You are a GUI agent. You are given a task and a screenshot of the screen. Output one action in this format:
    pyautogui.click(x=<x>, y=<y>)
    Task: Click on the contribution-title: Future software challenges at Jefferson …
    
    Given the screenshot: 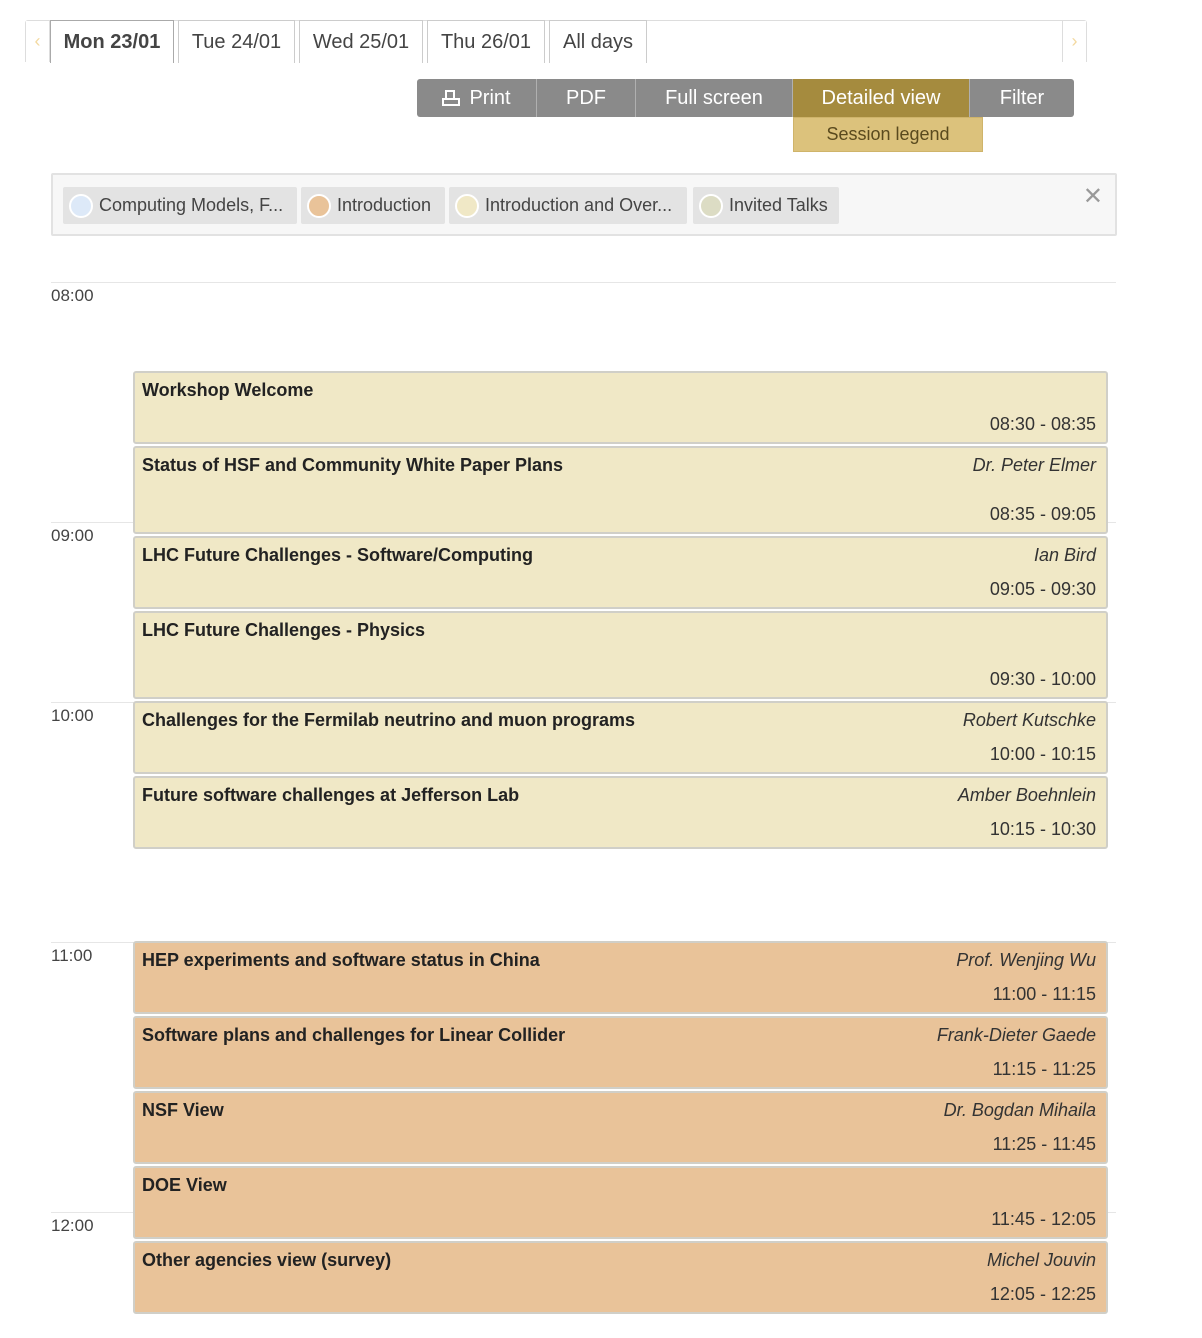 What is the action you would take?
    pyautogui.click(x=331, y=795)
    